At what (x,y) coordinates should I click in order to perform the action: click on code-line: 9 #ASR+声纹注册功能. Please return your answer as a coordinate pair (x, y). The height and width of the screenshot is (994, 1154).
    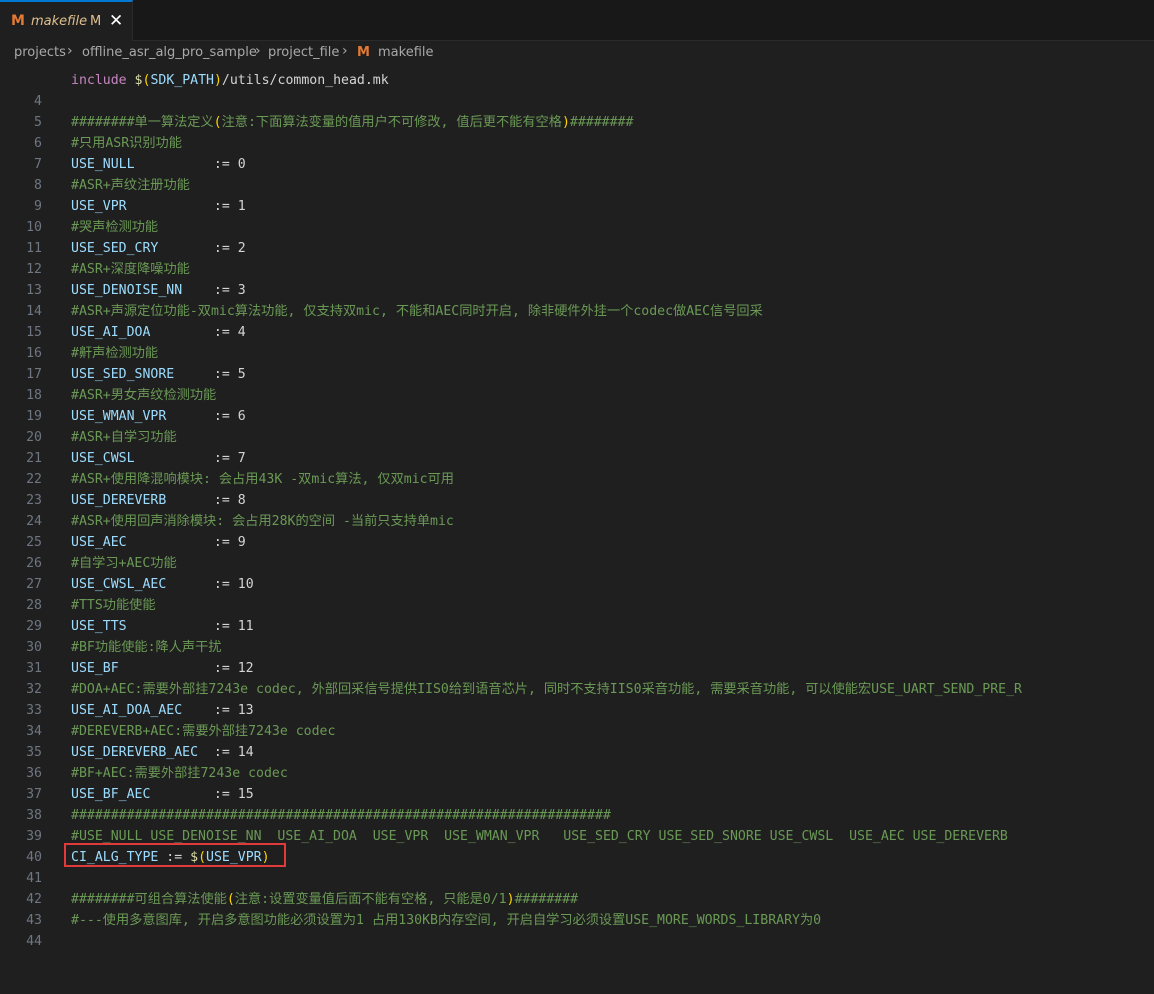
    Looking at the image, I should click on (577, 194).